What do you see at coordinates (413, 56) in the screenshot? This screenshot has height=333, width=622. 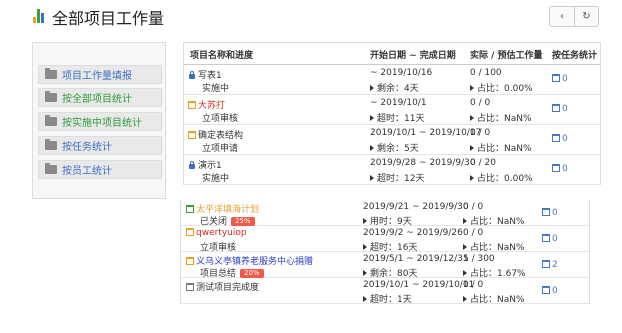 I see `column-header-dates: 开始日期 ~ 完成日期` at bounding box center [413, 56].